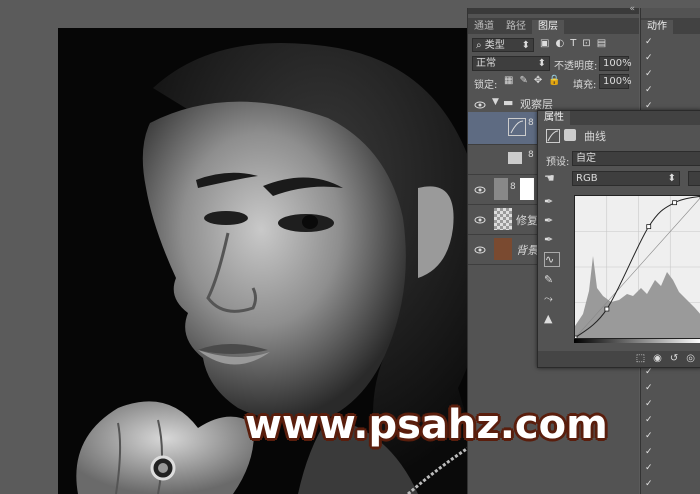 The width and height of the screenshot is (700, 494). Describe the element at coordinates (508, 102) in the screenshot. I see `folder-icon: ▬` at that location.